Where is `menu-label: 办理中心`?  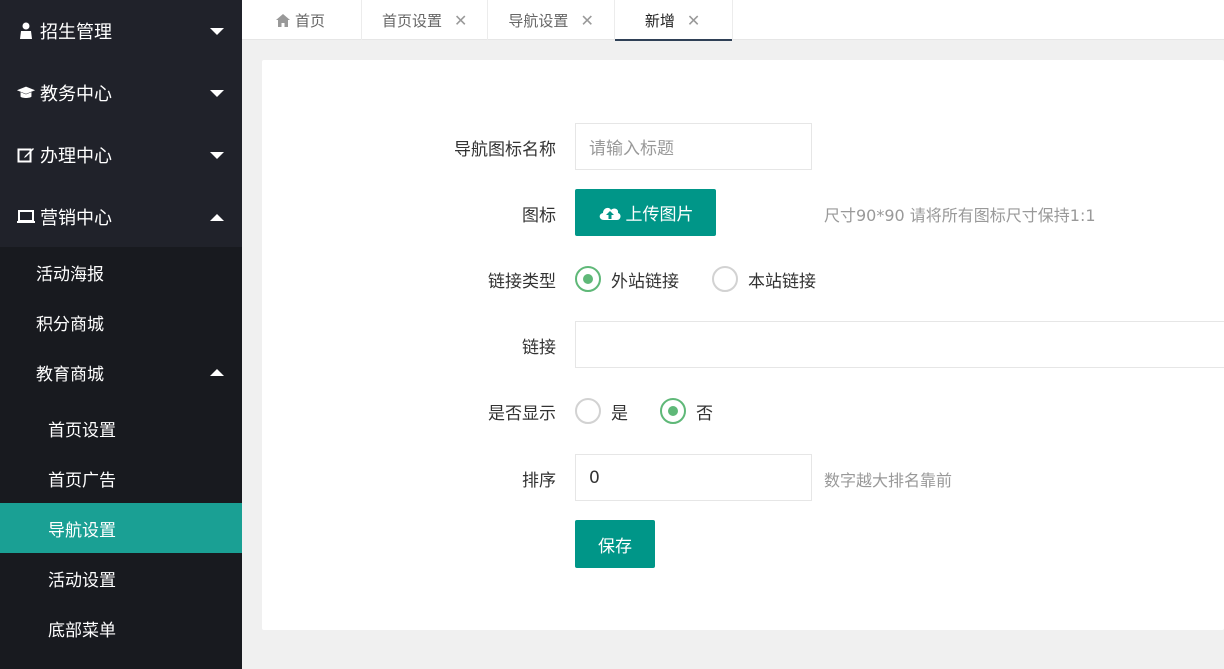 menu-label: 办理中心 is located at coordinates (76, 156).